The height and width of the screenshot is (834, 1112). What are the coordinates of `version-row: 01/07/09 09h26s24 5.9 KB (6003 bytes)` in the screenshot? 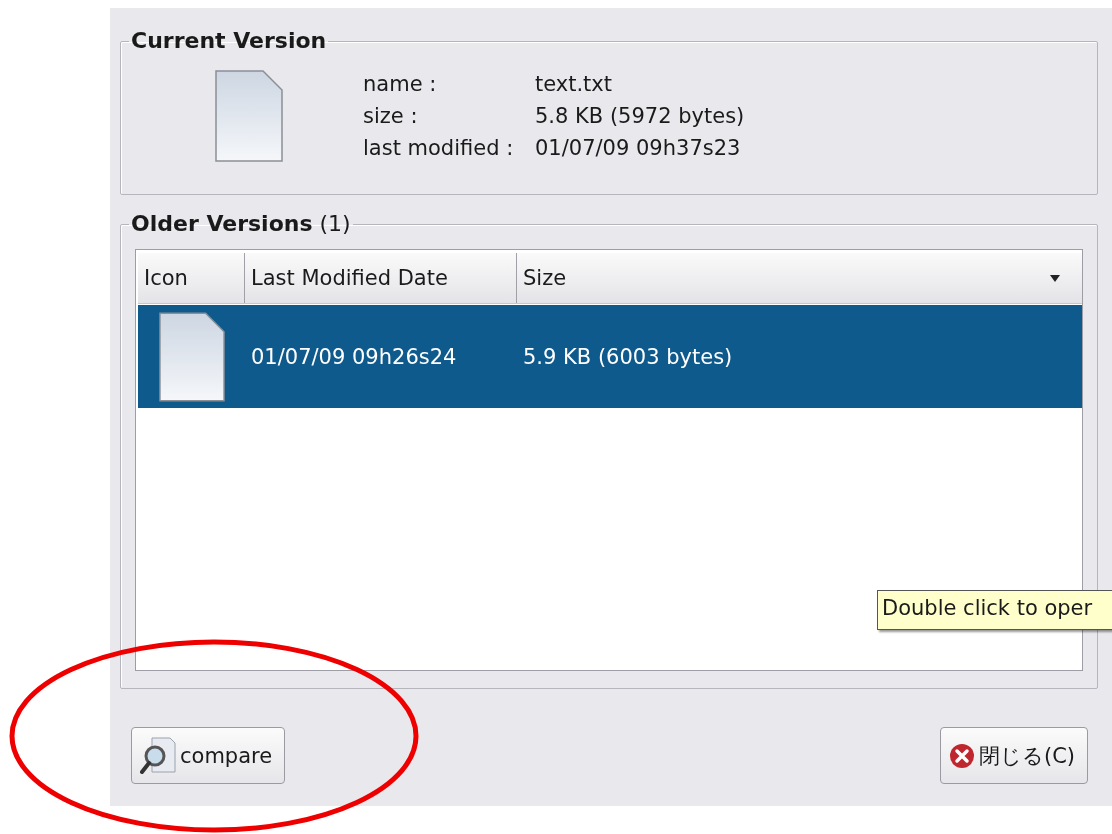 It's located at (610, 356).